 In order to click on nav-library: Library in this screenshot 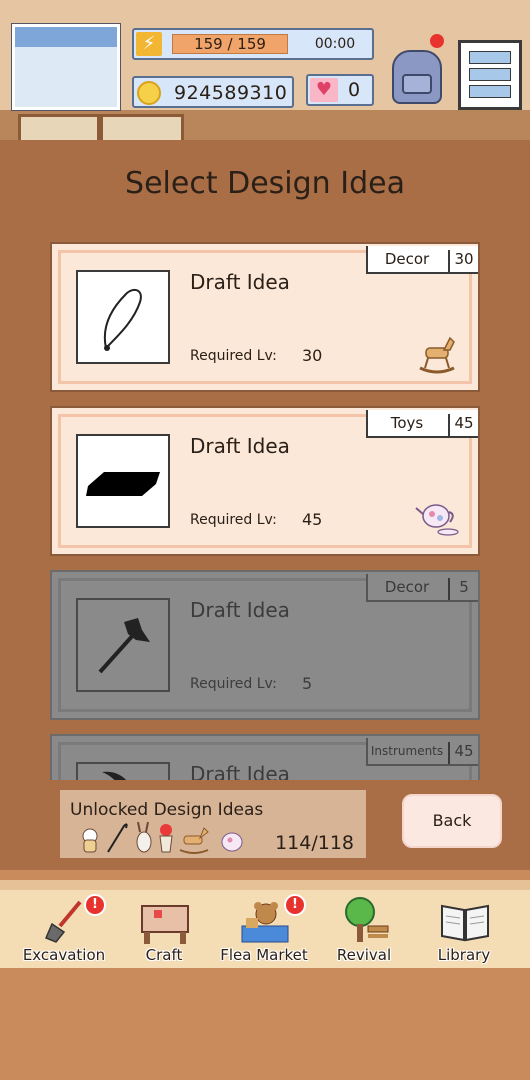, I will do `click(464, 930)`.